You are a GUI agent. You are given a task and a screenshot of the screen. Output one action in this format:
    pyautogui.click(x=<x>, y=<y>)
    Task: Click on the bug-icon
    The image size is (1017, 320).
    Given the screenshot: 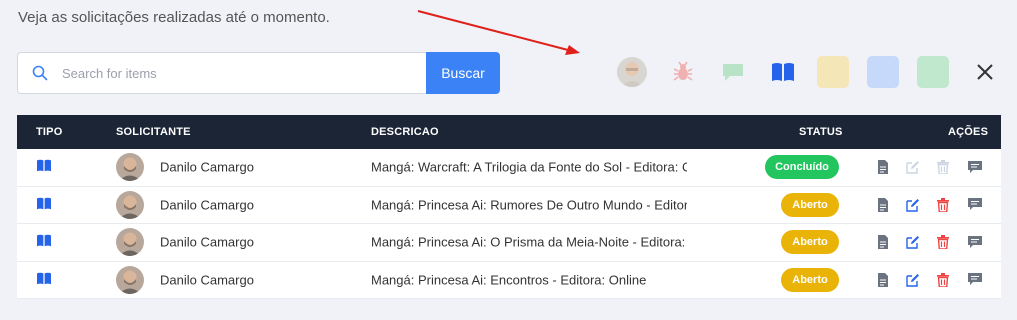 What is the action you would take?
    pyautogui.click(x=683, y=71)
    